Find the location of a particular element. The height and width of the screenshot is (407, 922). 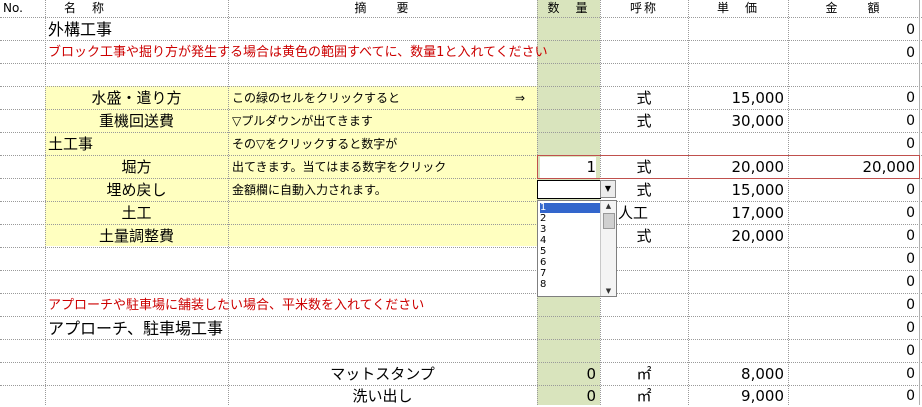

notice-block-work: ブロック工事や掘り方が発生する場合は黄色の範囲すべてに、数量1と入れてください is located at coordinates (298, 52).